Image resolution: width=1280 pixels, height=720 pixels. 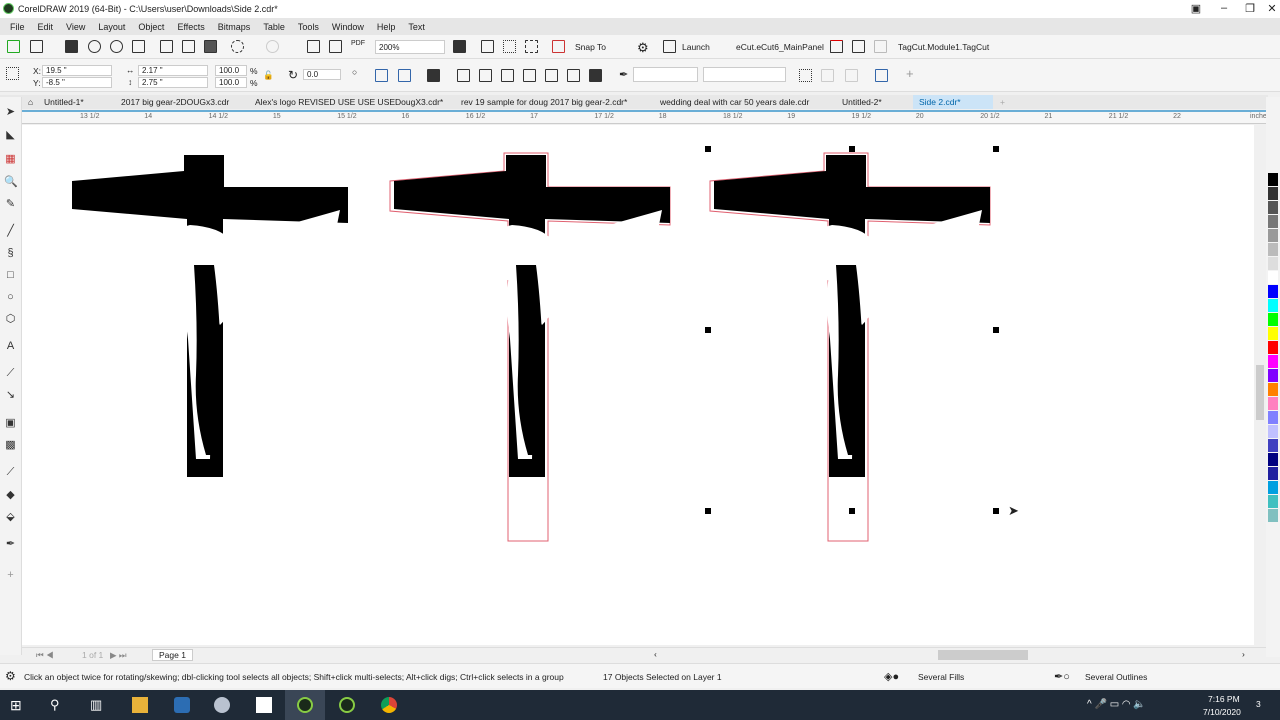 I want to click on connector-tool-icon: ↘, so click(x=10, y=395).